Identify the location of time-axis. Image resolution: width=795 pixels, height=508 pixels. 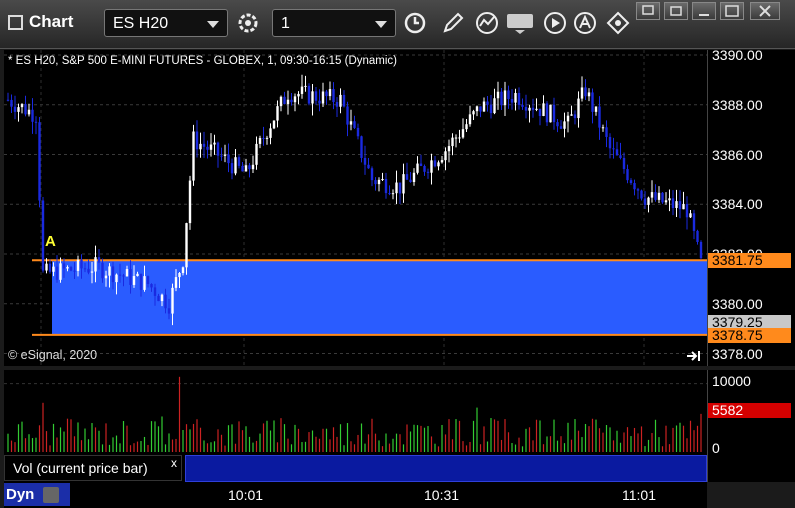
(355, 495).